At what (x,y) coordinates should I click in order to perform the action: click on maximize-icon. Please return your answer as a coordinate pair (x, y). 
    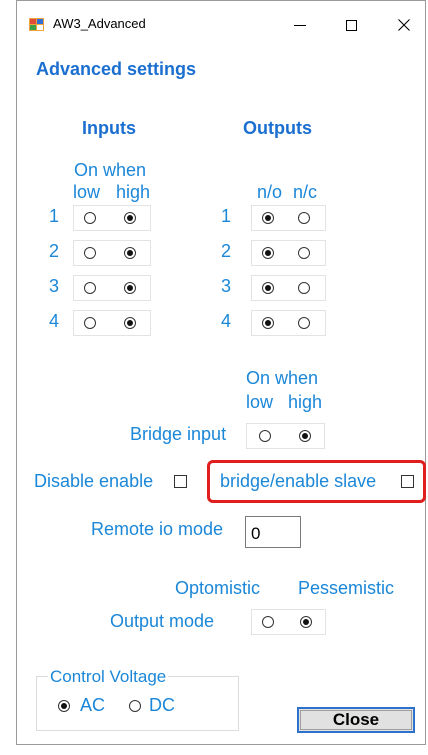
    Looking at the image, I should click on (351, 25).